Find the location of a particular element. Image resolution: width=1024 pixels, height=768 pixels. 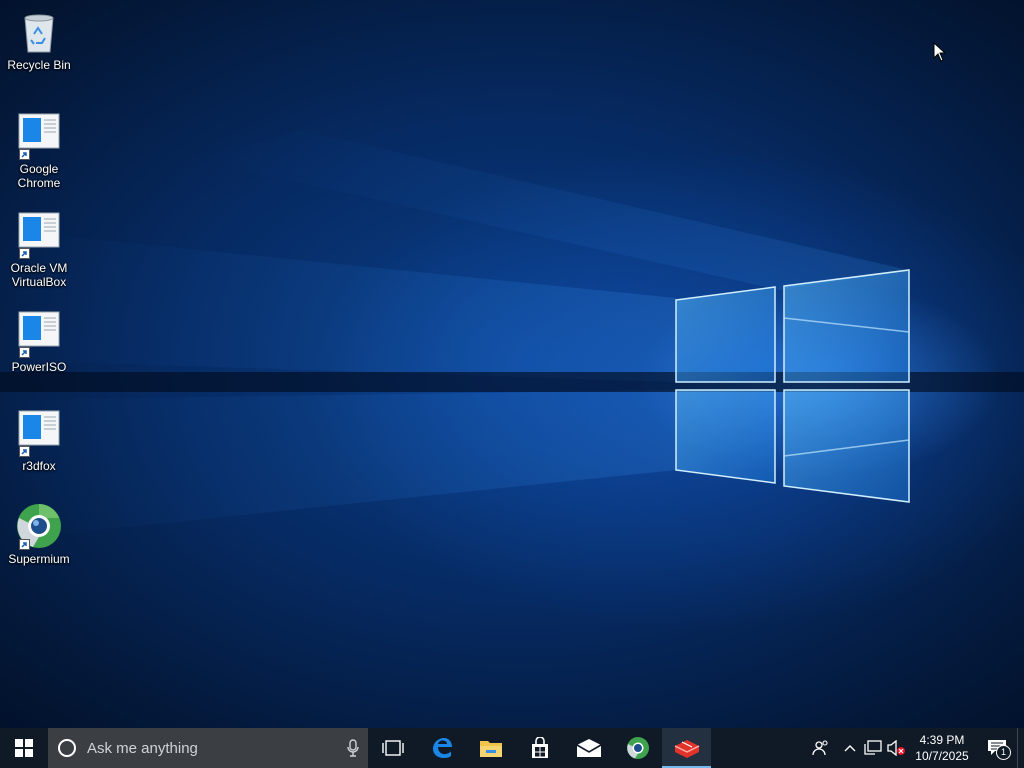

desktop-icon-label: Supermium is located at coordinates (39, 559).